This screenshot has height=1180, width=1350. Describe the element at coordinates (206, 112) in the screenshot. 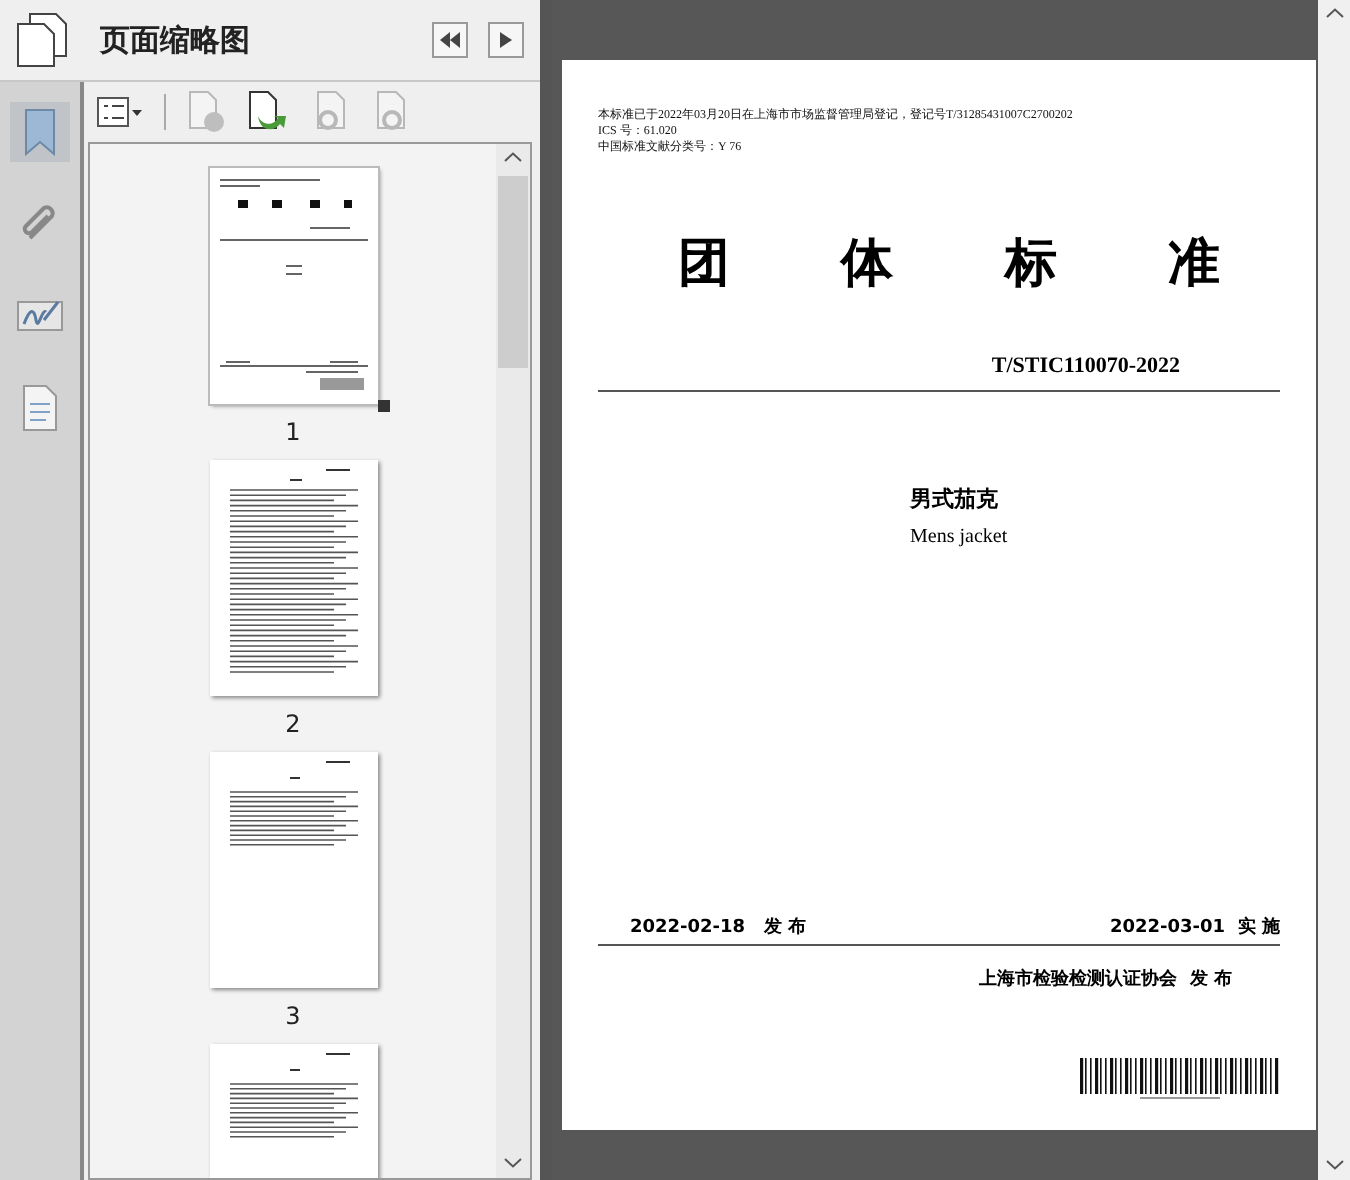

I see `page-delete-icon` at that location.